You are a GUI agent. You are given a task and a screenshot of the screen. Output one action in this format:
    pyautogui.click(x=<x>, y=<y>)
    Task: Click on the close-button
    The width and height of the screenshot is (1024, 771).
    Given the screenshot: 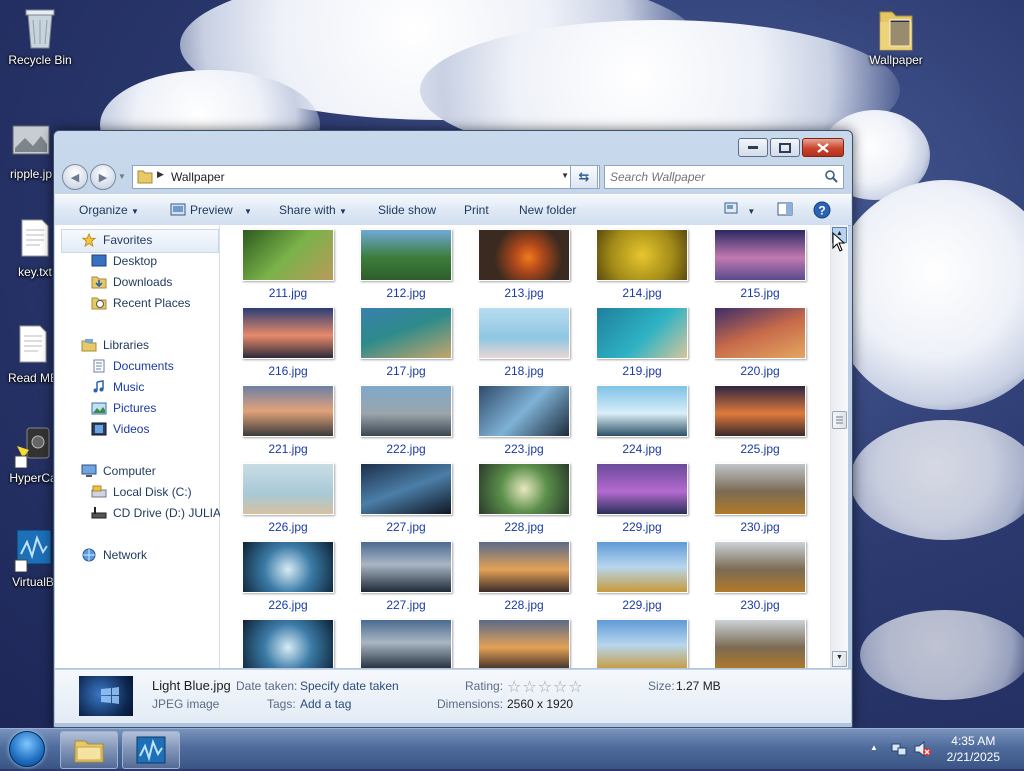 What is the action you would take?
    pyautogui.click(x=823, y=147)
    